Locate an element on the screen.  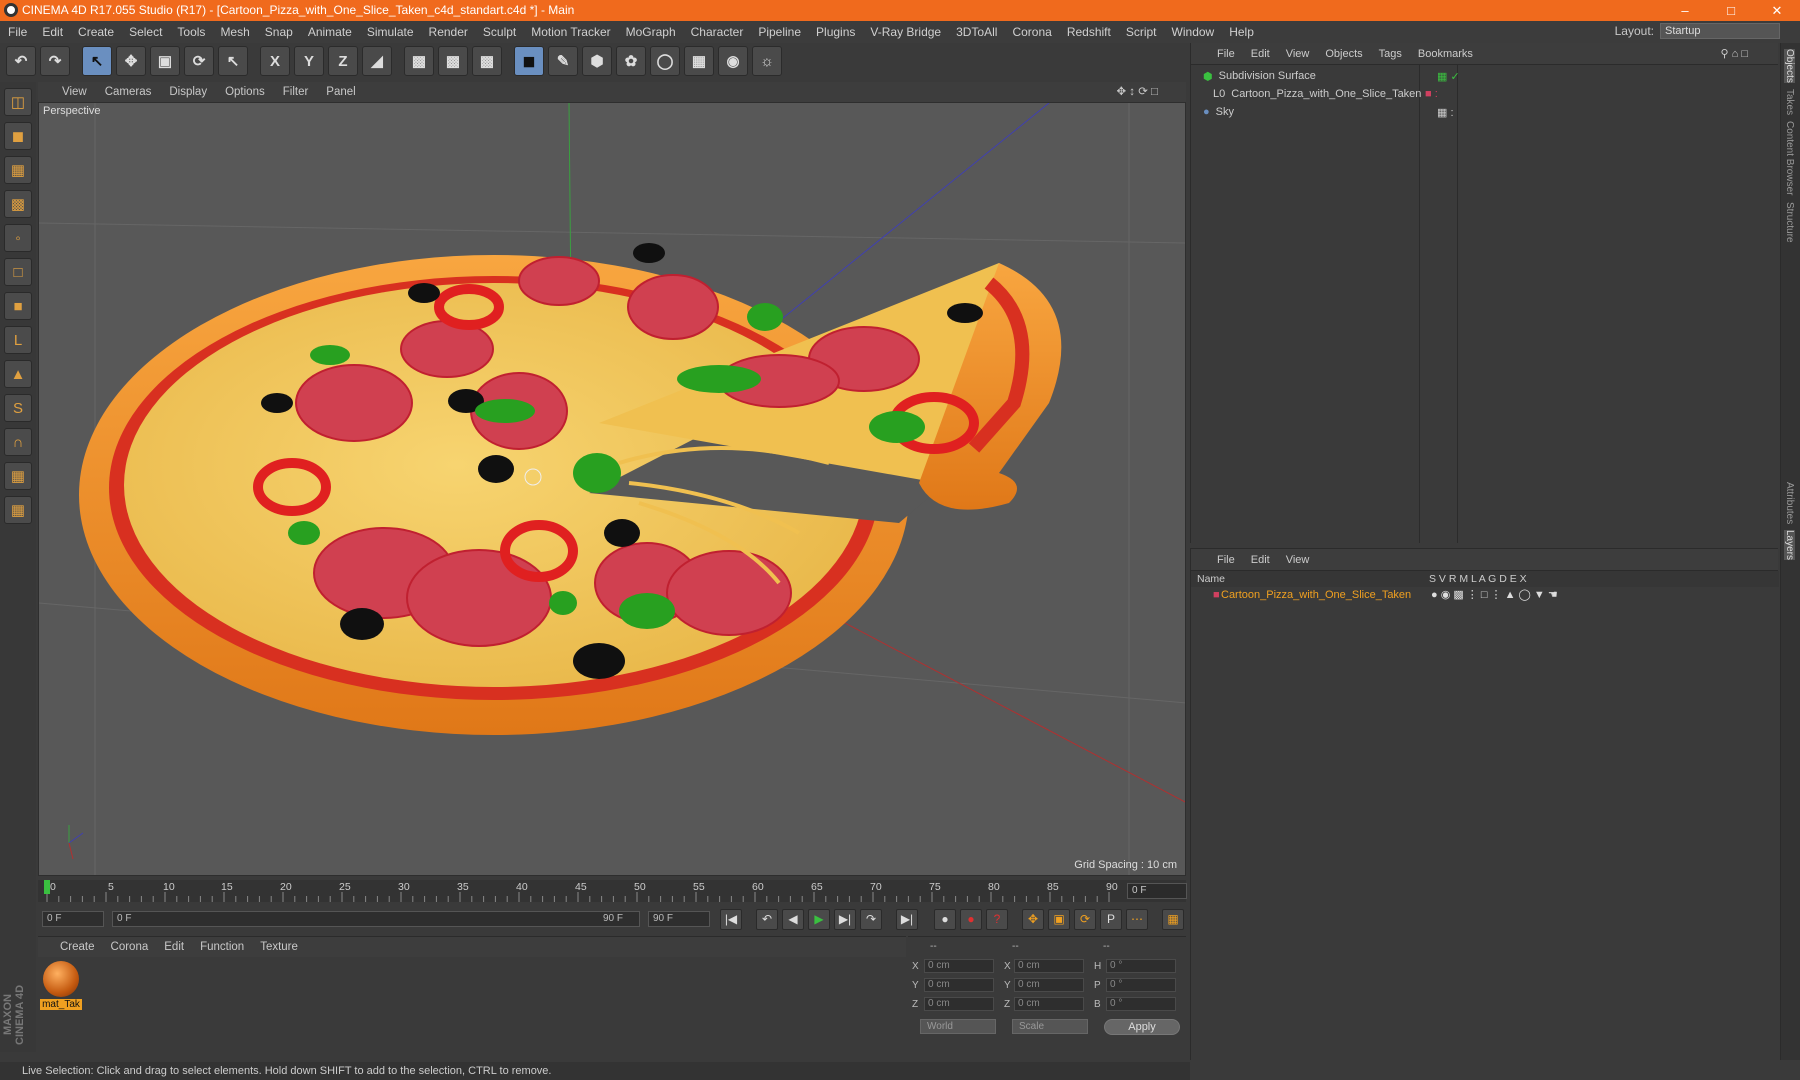
workplane-icon: ▩ is located at coordinates (18, 204).